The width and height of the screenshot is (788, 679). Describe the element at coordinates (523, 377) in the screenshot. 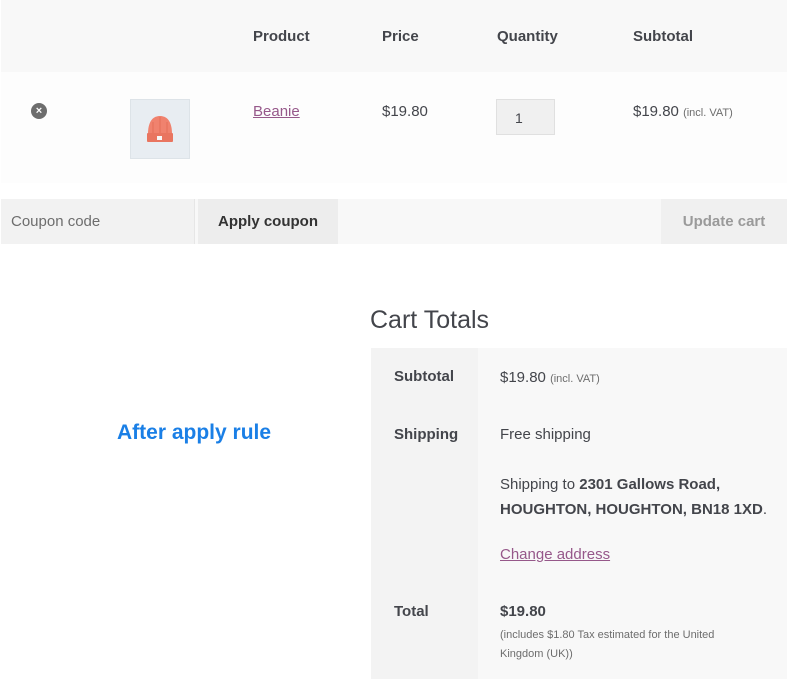

I see `totals-subtotal-value: $19.80` at that location.